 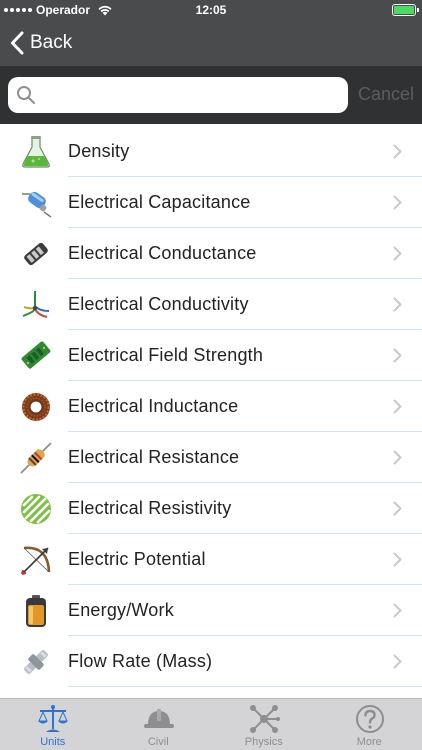 I want to click on tab-physics: Physics, so click(x=264, y=724).